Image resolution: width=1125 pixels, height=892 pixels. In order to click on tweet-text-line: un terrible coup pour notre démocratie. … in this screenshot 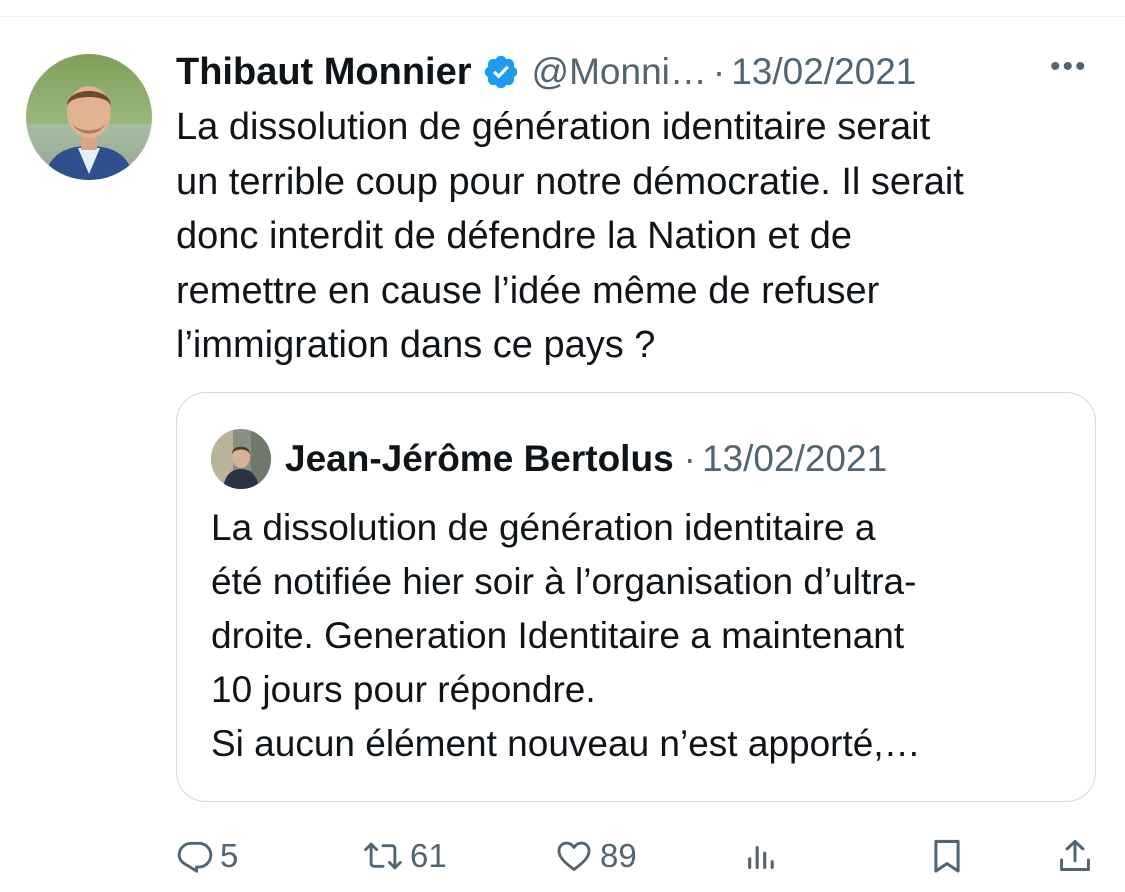, I will do `click(570, 181)`.